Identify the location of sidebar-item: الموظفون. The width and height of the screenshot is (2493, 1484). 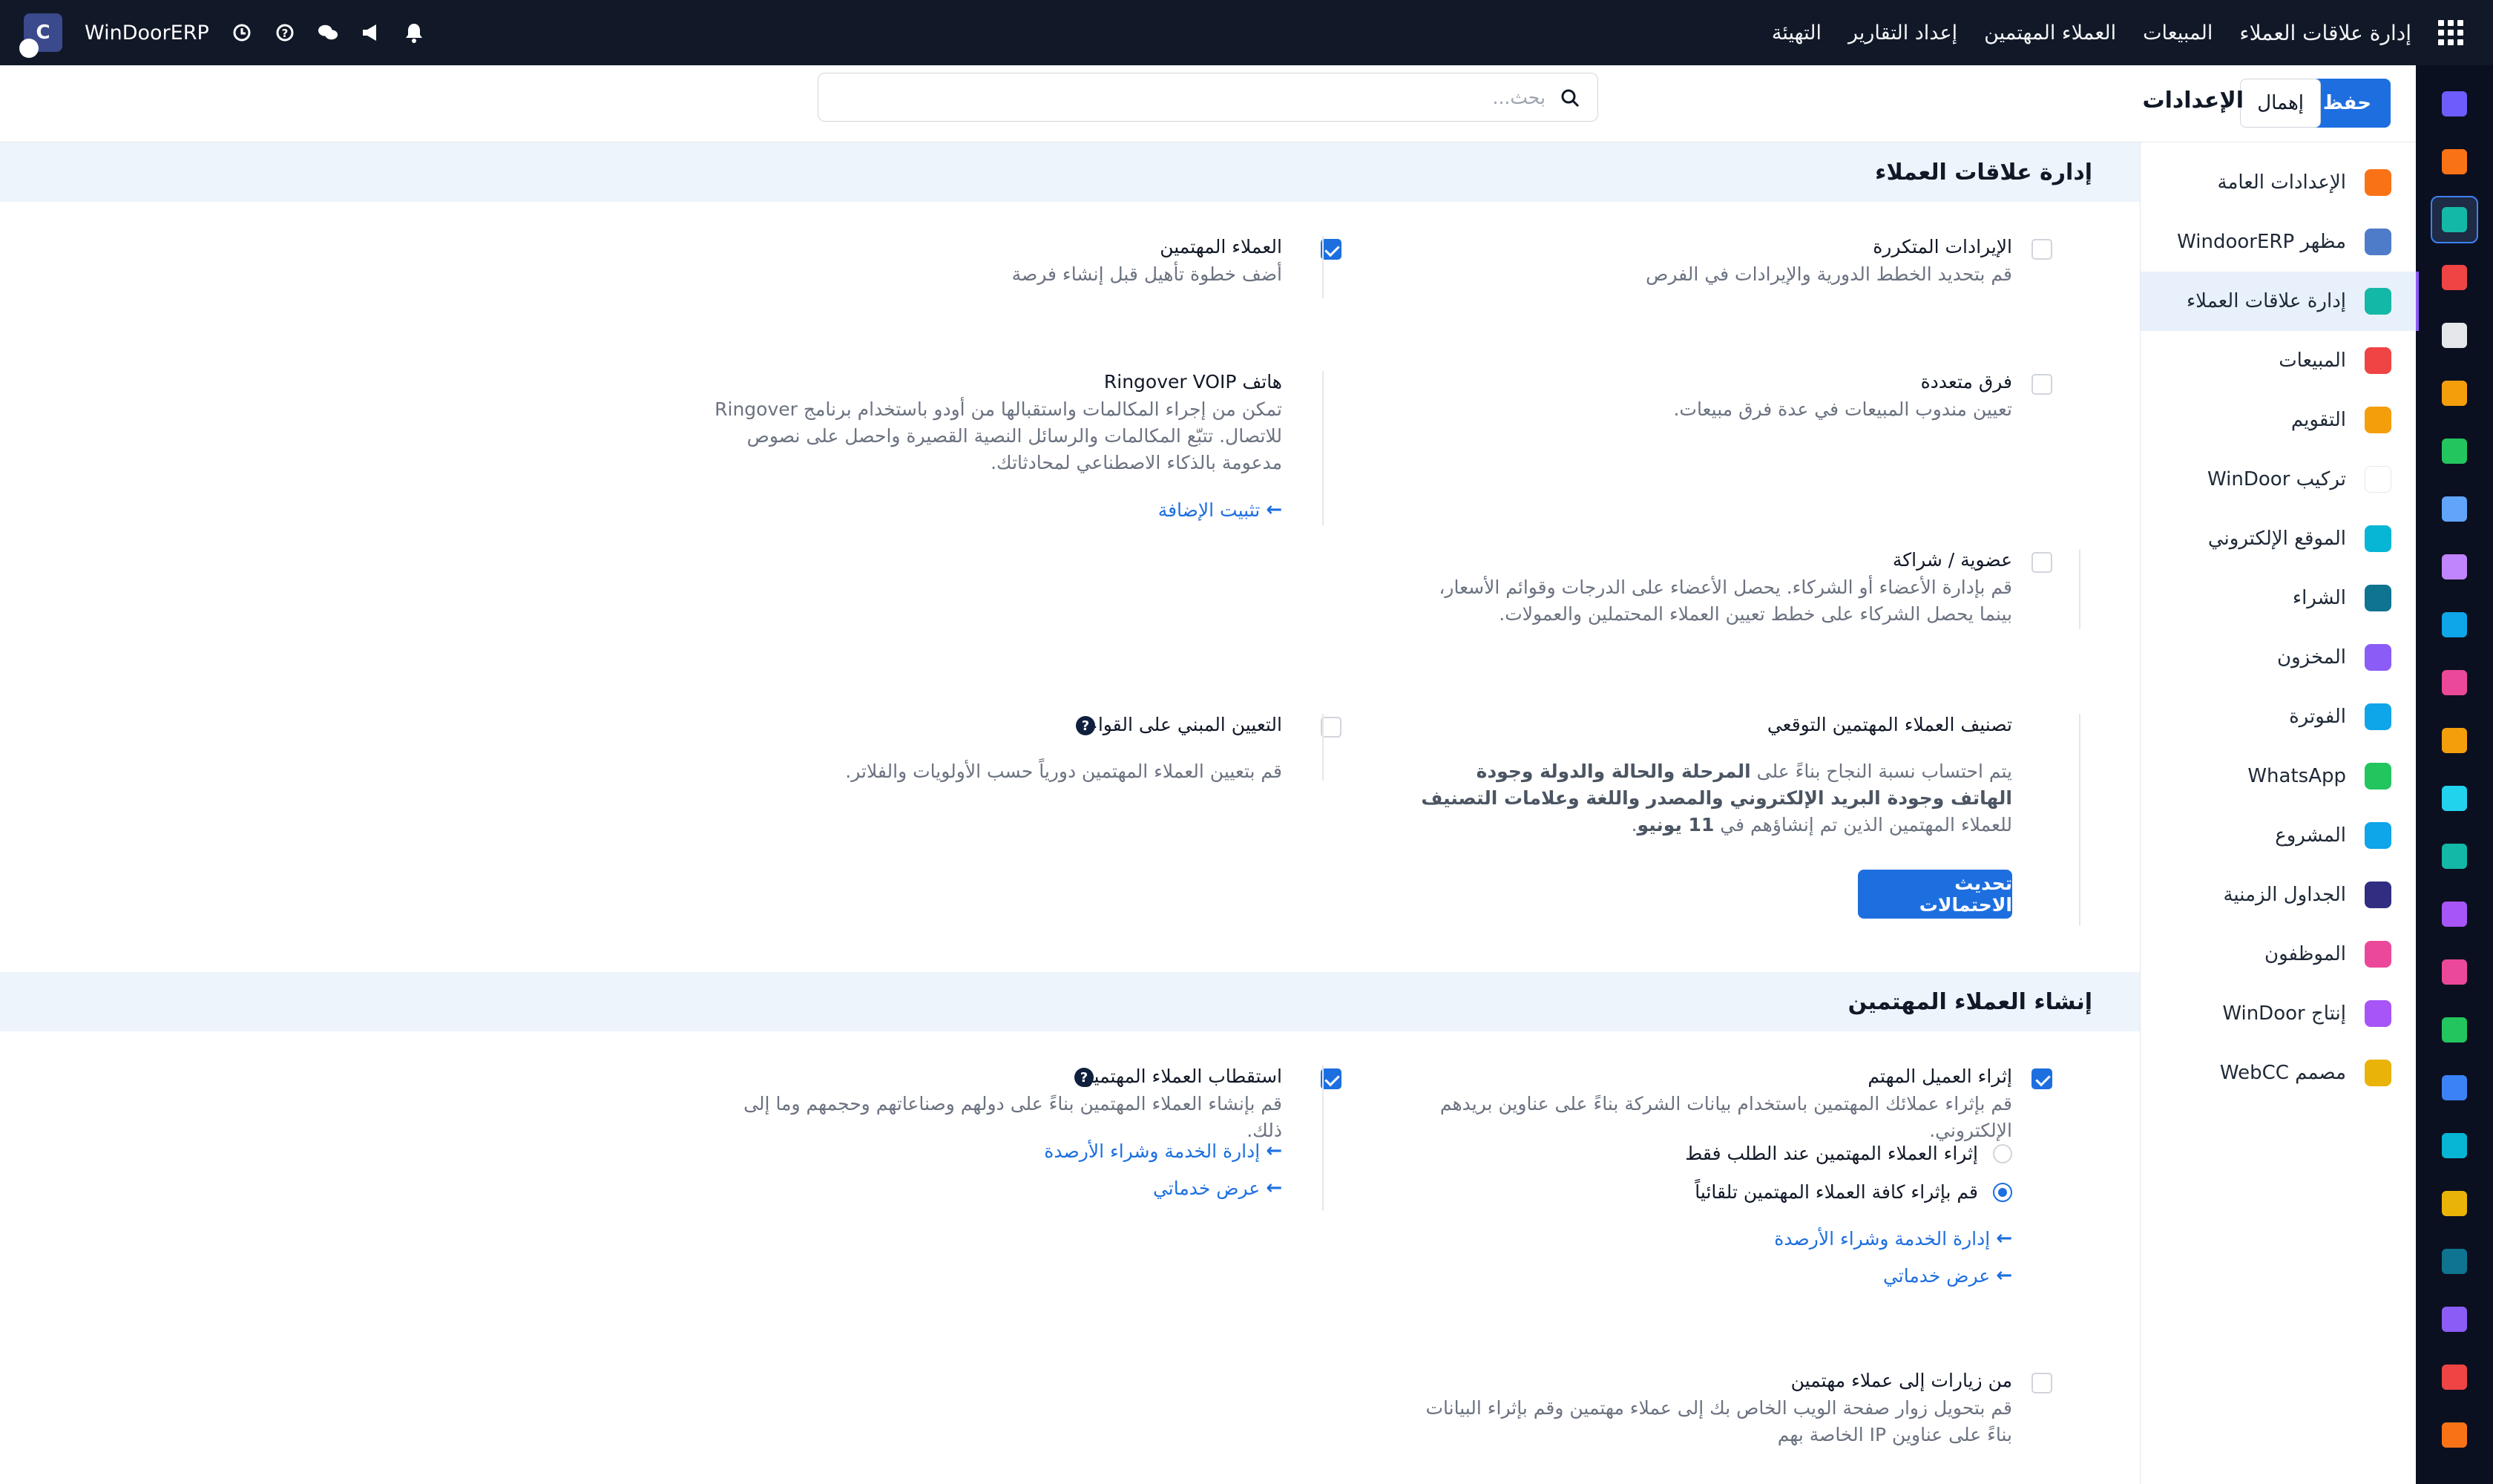
(2278, 954).